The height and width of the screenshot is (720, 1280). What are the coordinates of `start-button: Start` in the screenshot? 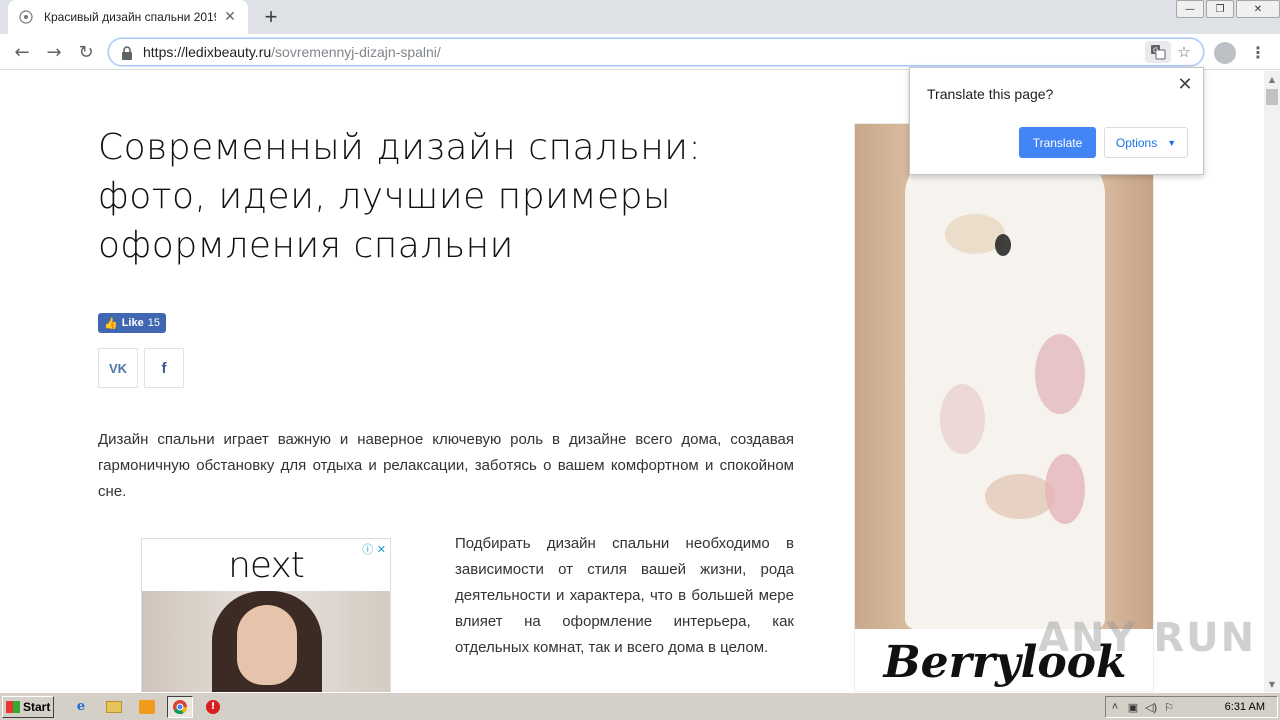 It's located at (28, 706).